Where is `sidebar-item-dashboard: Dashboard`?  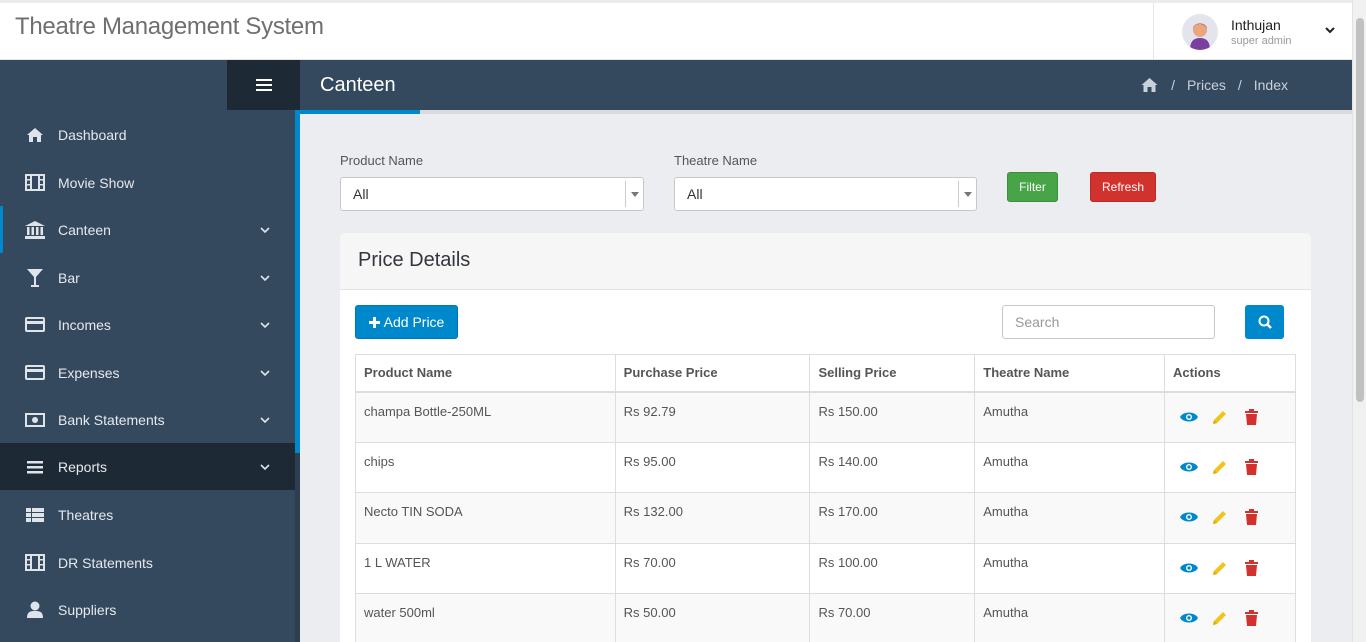
sidebar-item-dashboard: Dashboard is located at coordinates (147, 134).